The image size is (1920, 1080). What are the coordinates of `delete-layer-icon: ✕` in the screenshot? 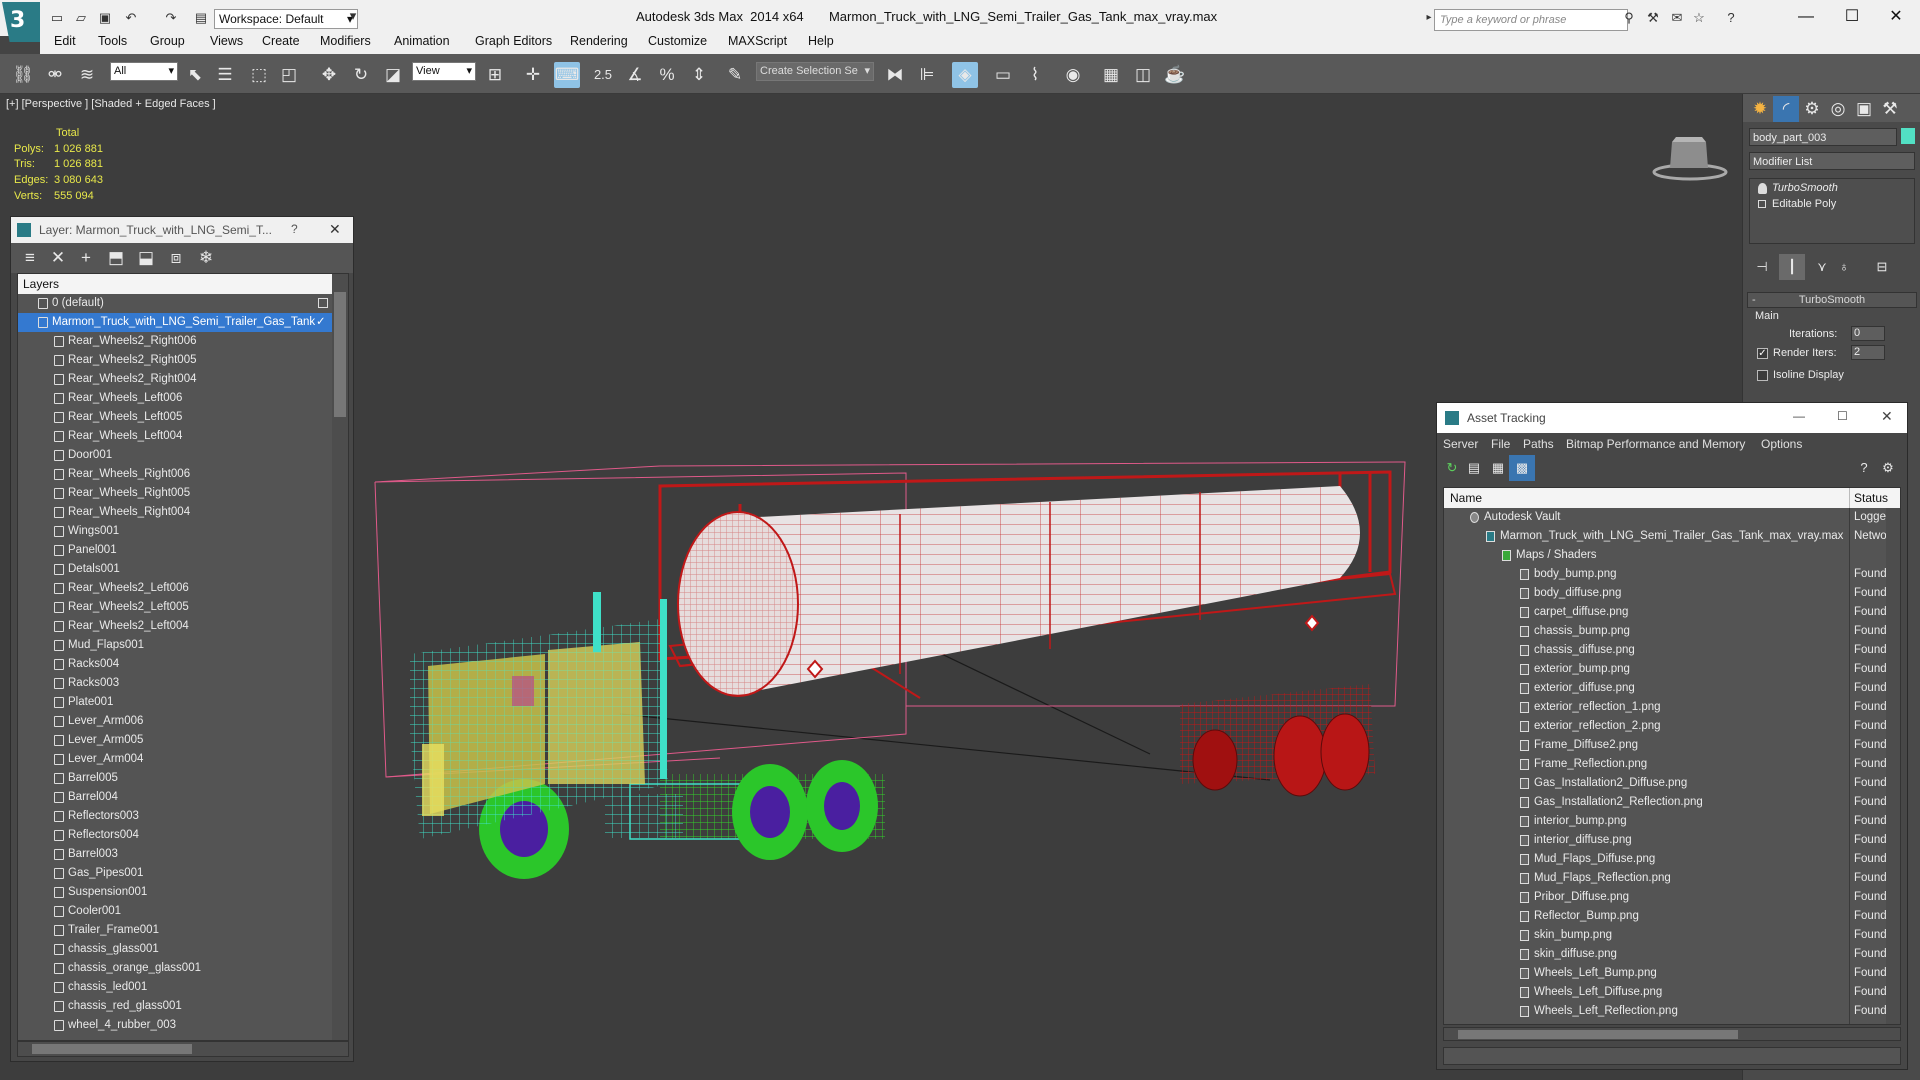 It's located at (58, 258).